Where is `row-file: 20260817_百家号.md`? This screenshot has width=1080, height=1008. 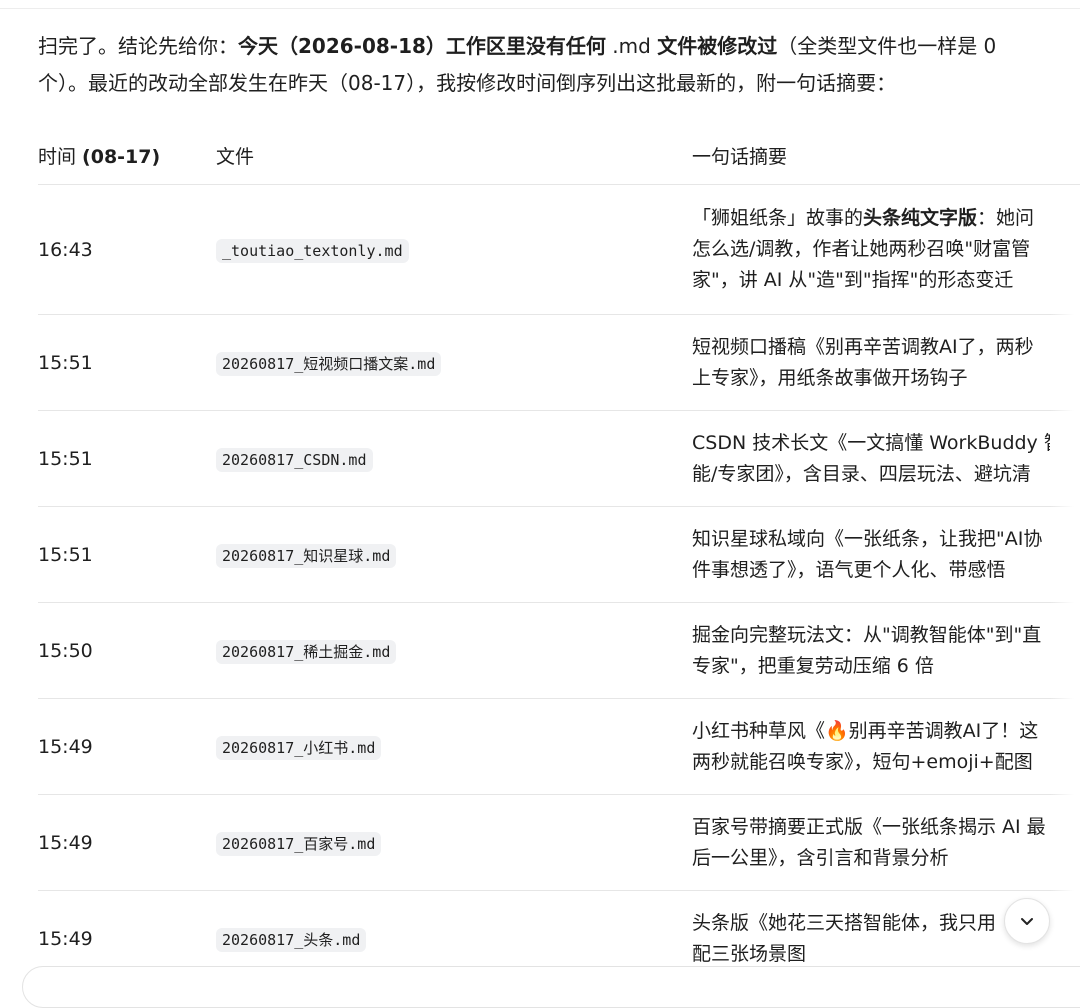
row-file: 20260817_百家号.md is located at coordinates (454, 842).